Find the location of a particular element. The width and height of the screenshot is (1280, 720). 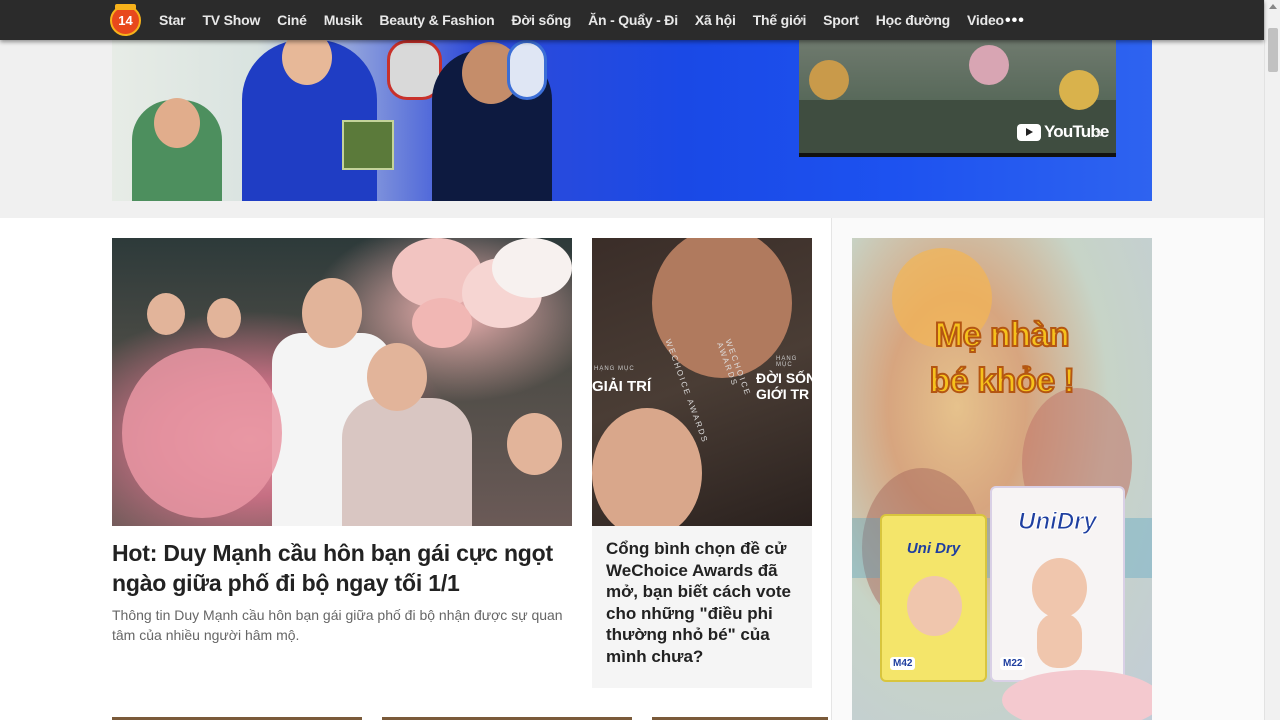

embedded-video: YouTube × is located at coordinates (957, 98).